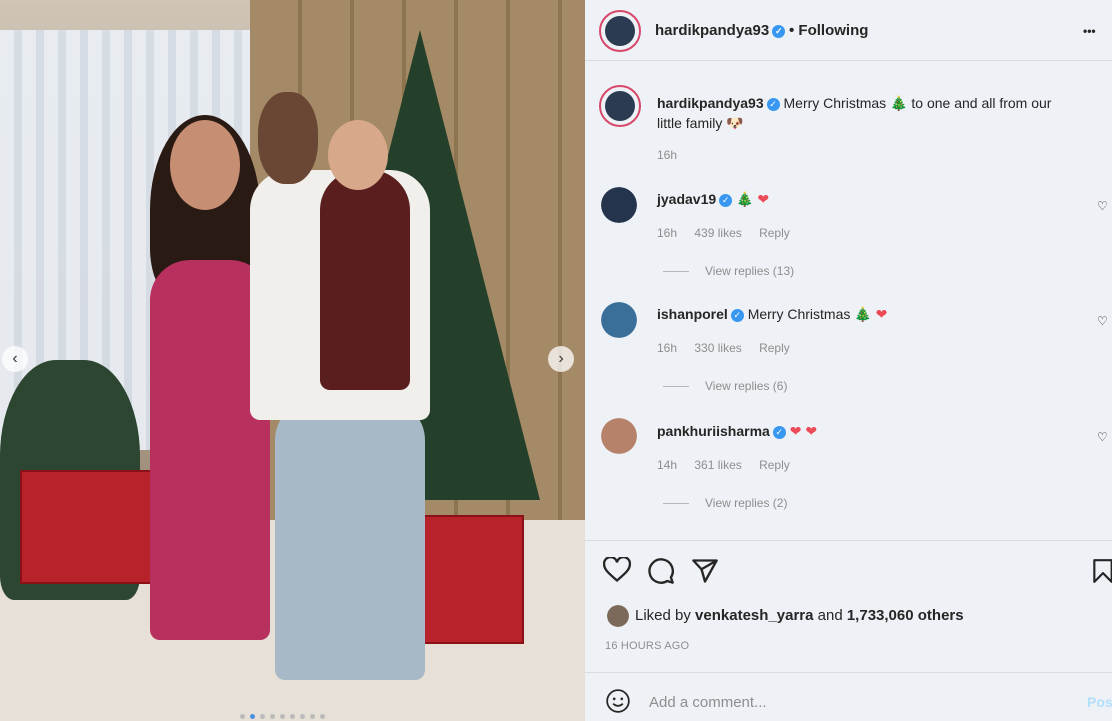  Describe the element at coordinates (205, 165) in the screenshot. I see `woman-face` at that location.